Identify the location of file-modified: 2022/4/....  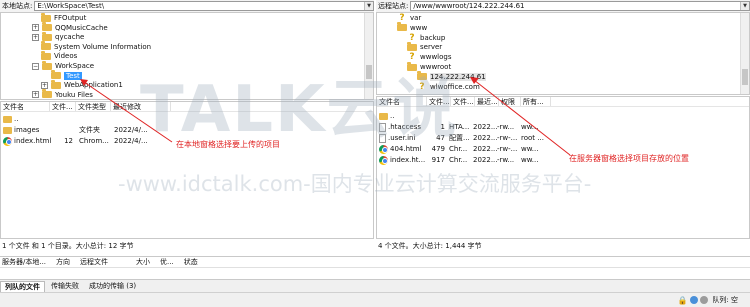
(131, 130).